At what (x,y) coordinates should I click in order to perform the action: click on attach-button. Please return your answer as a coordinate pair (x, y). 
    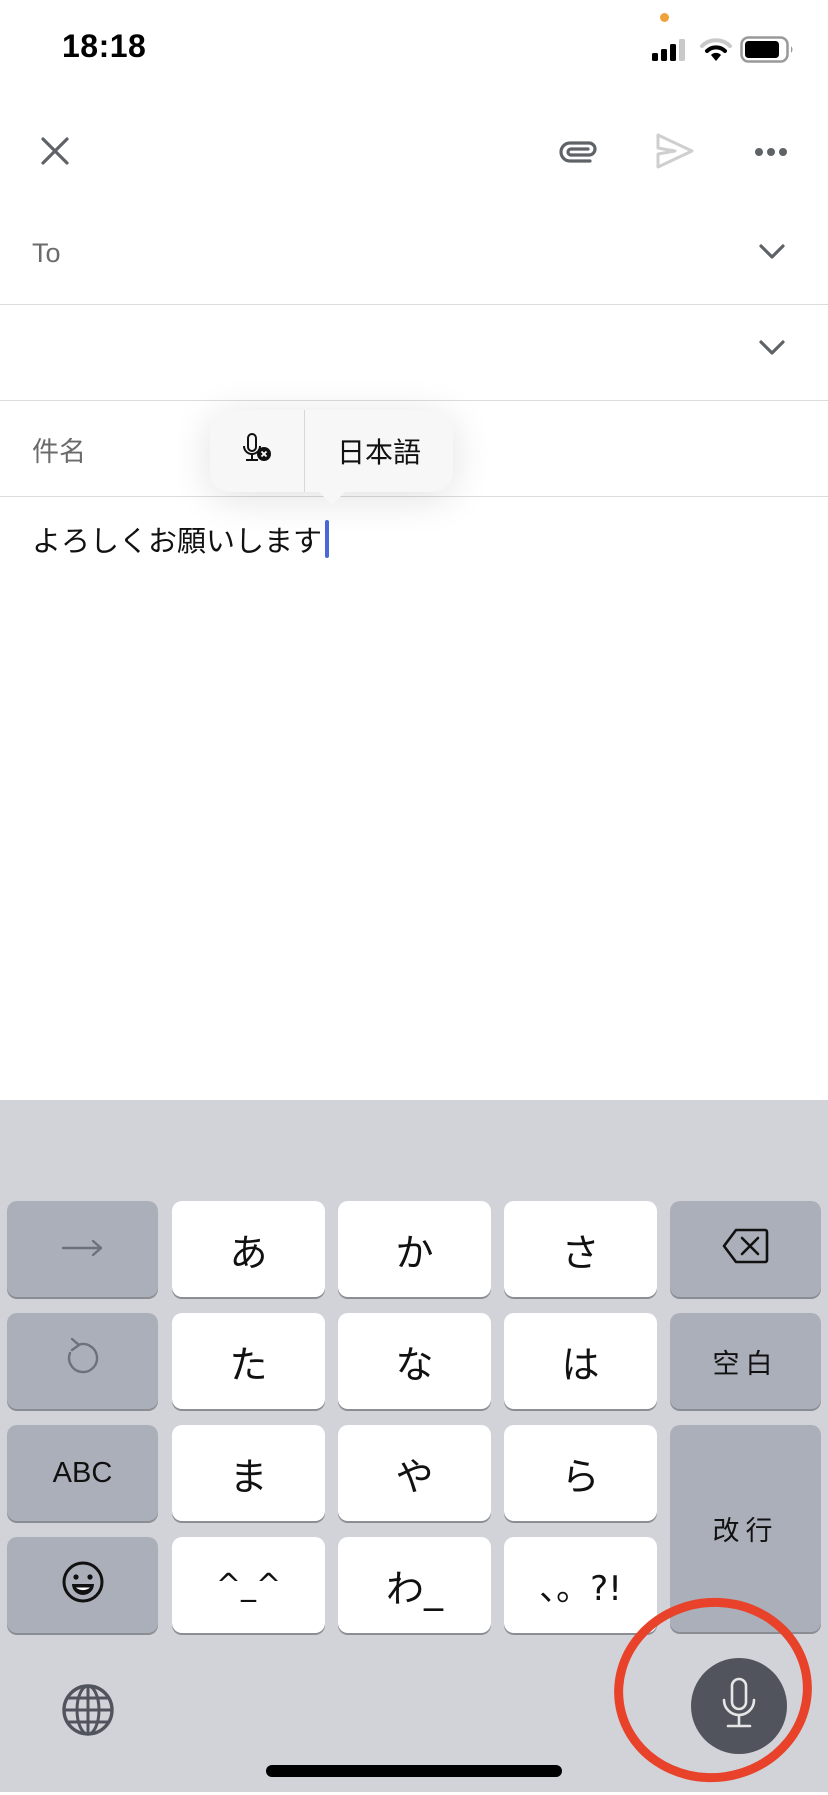
    Looking at the image, I should click on (579, 153).